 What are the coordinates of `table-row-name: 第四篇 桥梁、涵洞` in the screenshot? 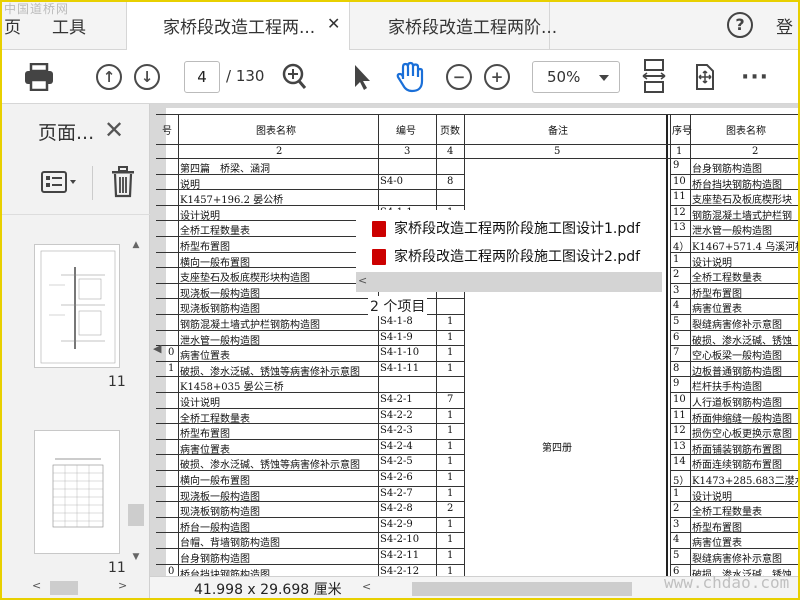 It's located at (225, 169).